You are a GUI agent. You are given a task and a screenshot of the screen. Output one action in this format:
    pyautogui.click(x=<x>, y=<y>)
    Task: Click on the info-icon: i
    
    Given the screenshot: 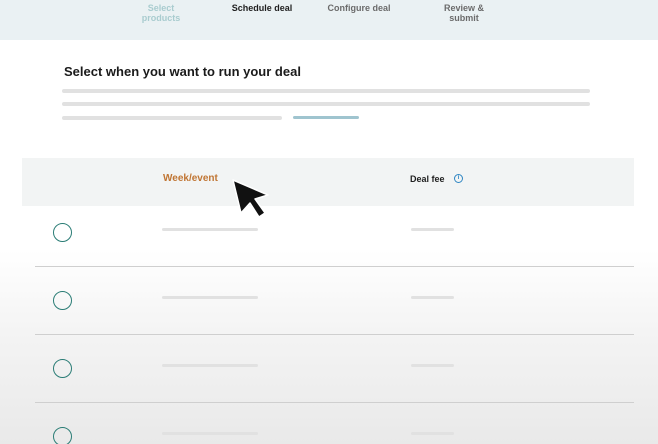 What is the action you would take?
    pyautogui.click(x=458, y=178)
    